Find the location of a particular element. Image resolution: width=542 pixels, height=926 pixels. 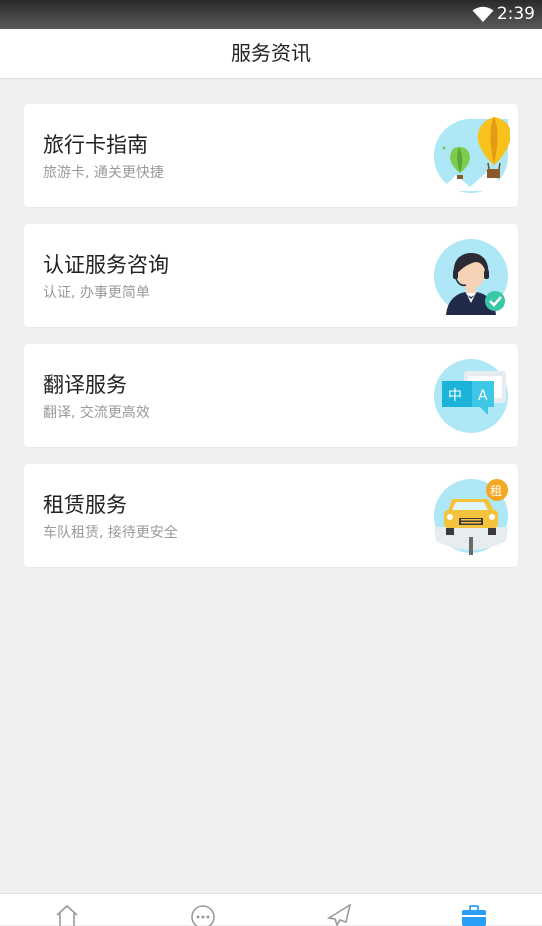

service-title: 租赁服务 is located at coordinates (85, 505).